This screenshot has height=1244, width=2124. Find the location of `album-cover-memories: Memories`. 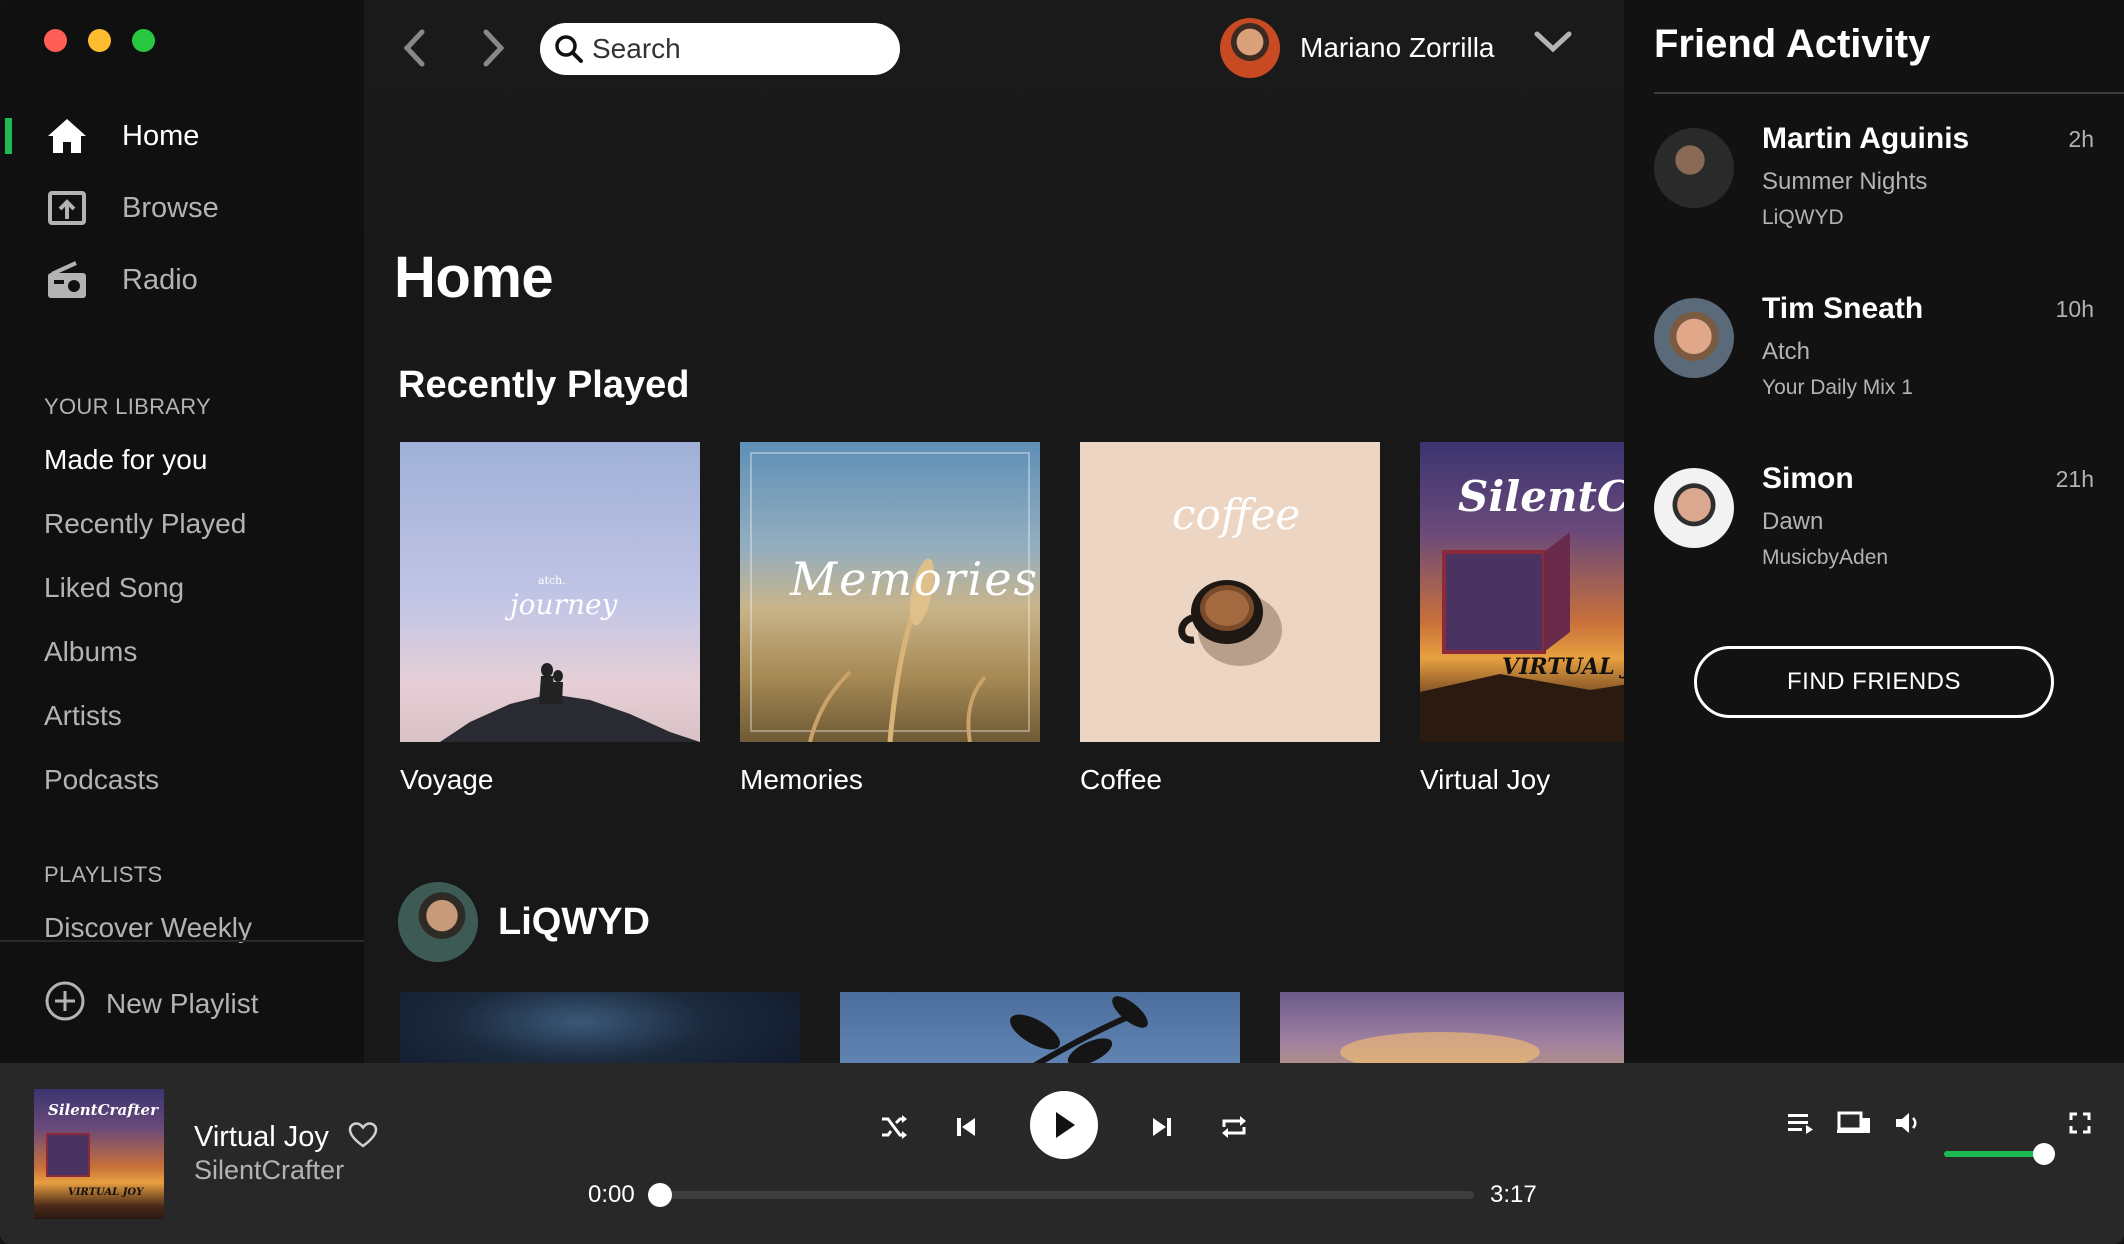

album-cover-memories: Memories is located at coordinates (890, 592).